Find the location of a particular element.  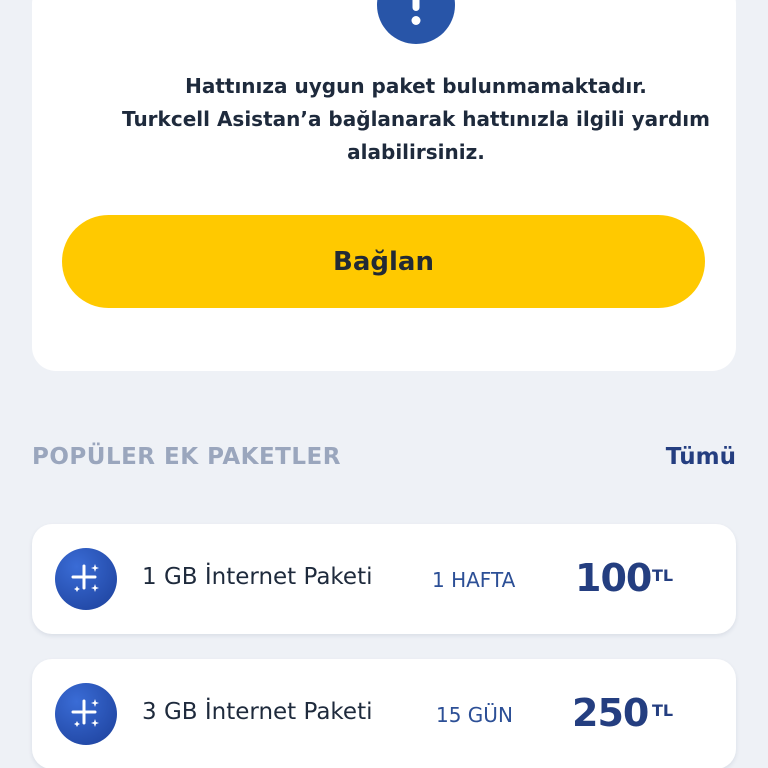

section-title: POPÜLER EK PAKETLER is located at coordinates (186, 457).